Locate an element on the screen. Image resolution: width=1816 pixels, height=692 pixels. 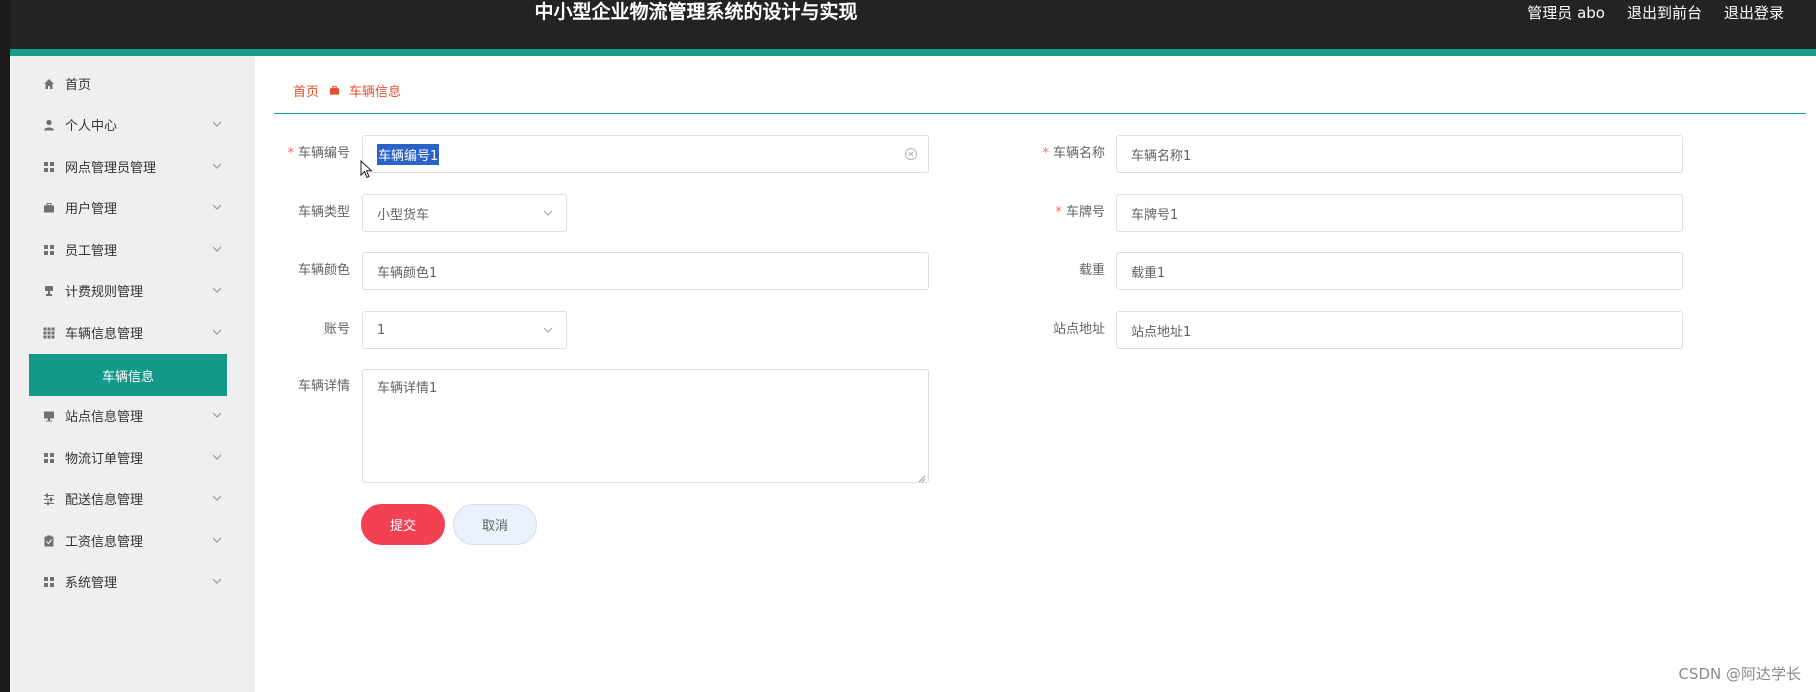
sidebar-item-label: 网点管理员管理 is located at coordinates (111, 168).